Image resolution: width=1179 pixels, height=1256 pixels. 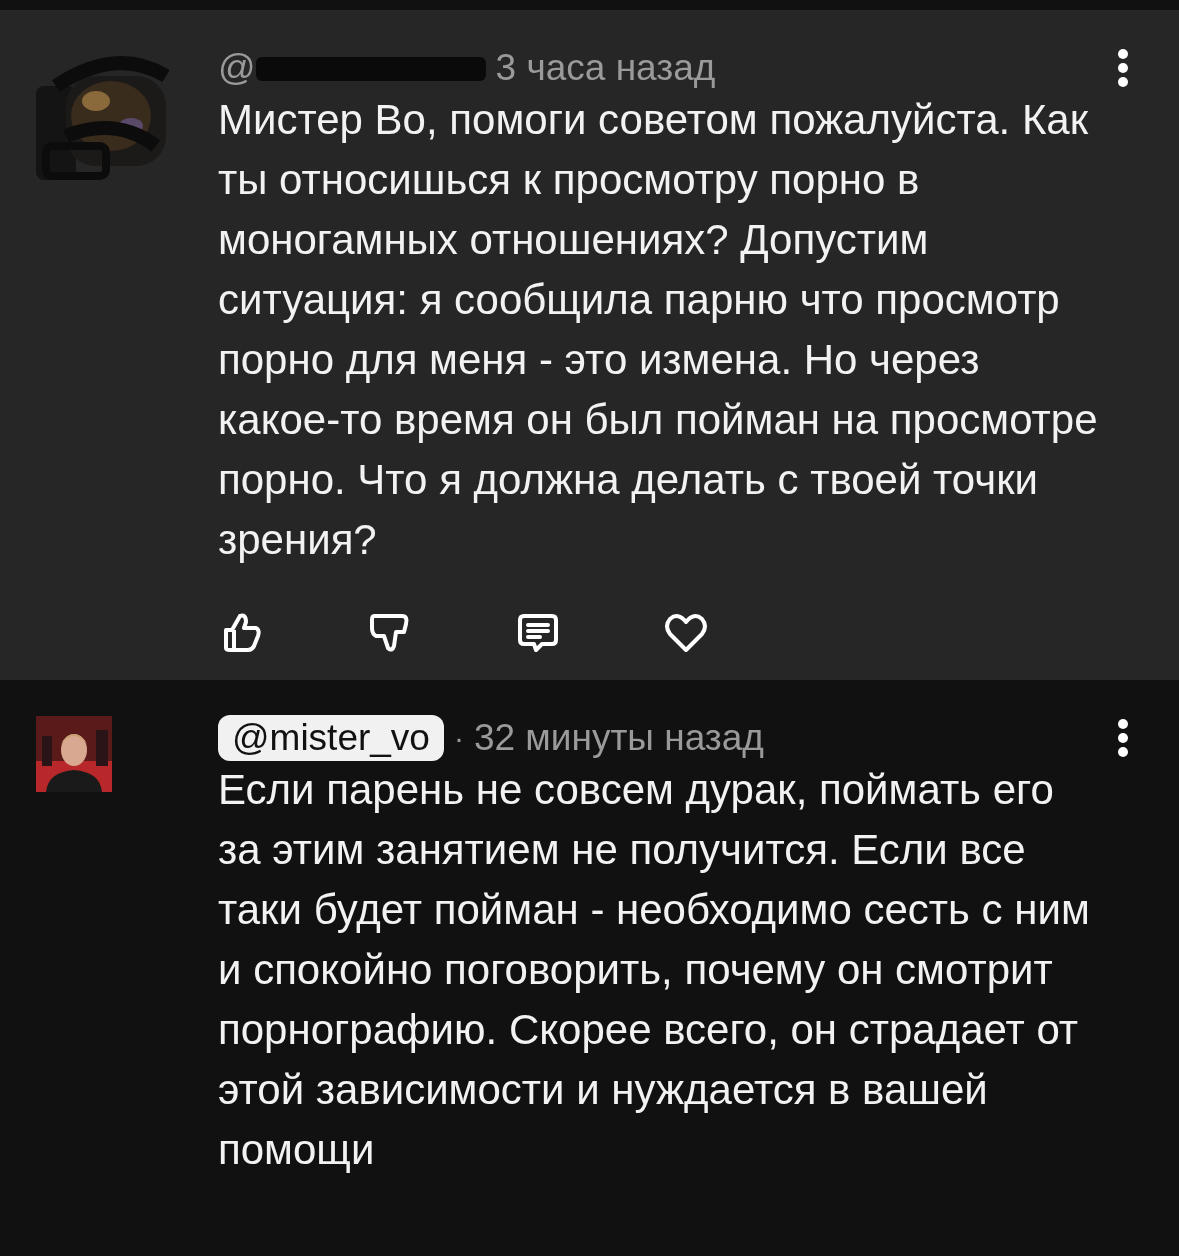 What do you see at coordinates (331, 738) in the screenshot?
I see `author-name: @mister_vo` at bounding box center [331, 738].